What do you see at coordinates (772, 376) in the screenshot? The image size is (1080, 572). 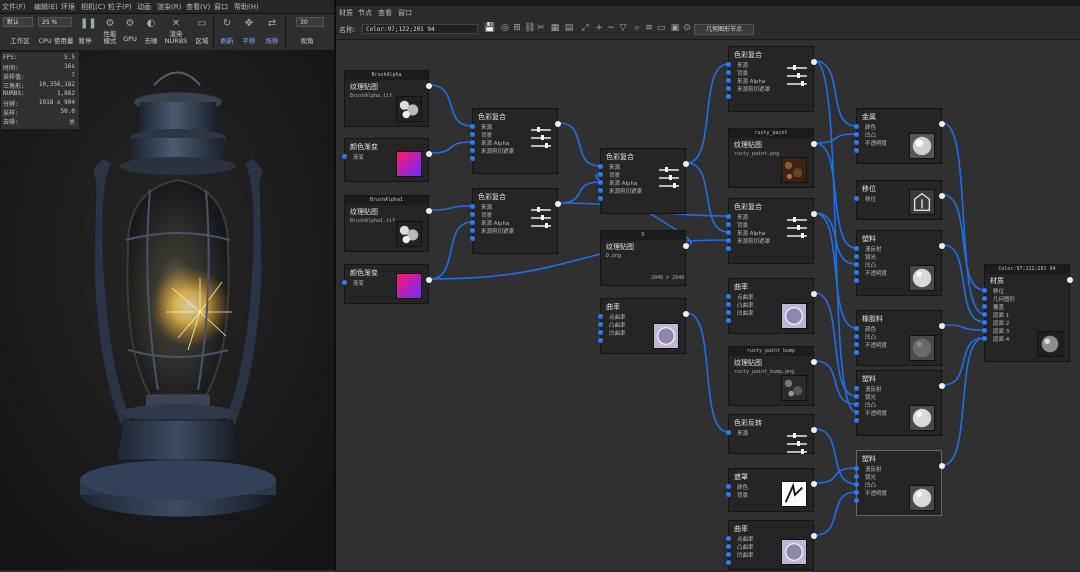 I see `node-texbump: rusty_paint_bump 纹理贴图 rusty_paint_bump.png` at bounding box center [772, 376].